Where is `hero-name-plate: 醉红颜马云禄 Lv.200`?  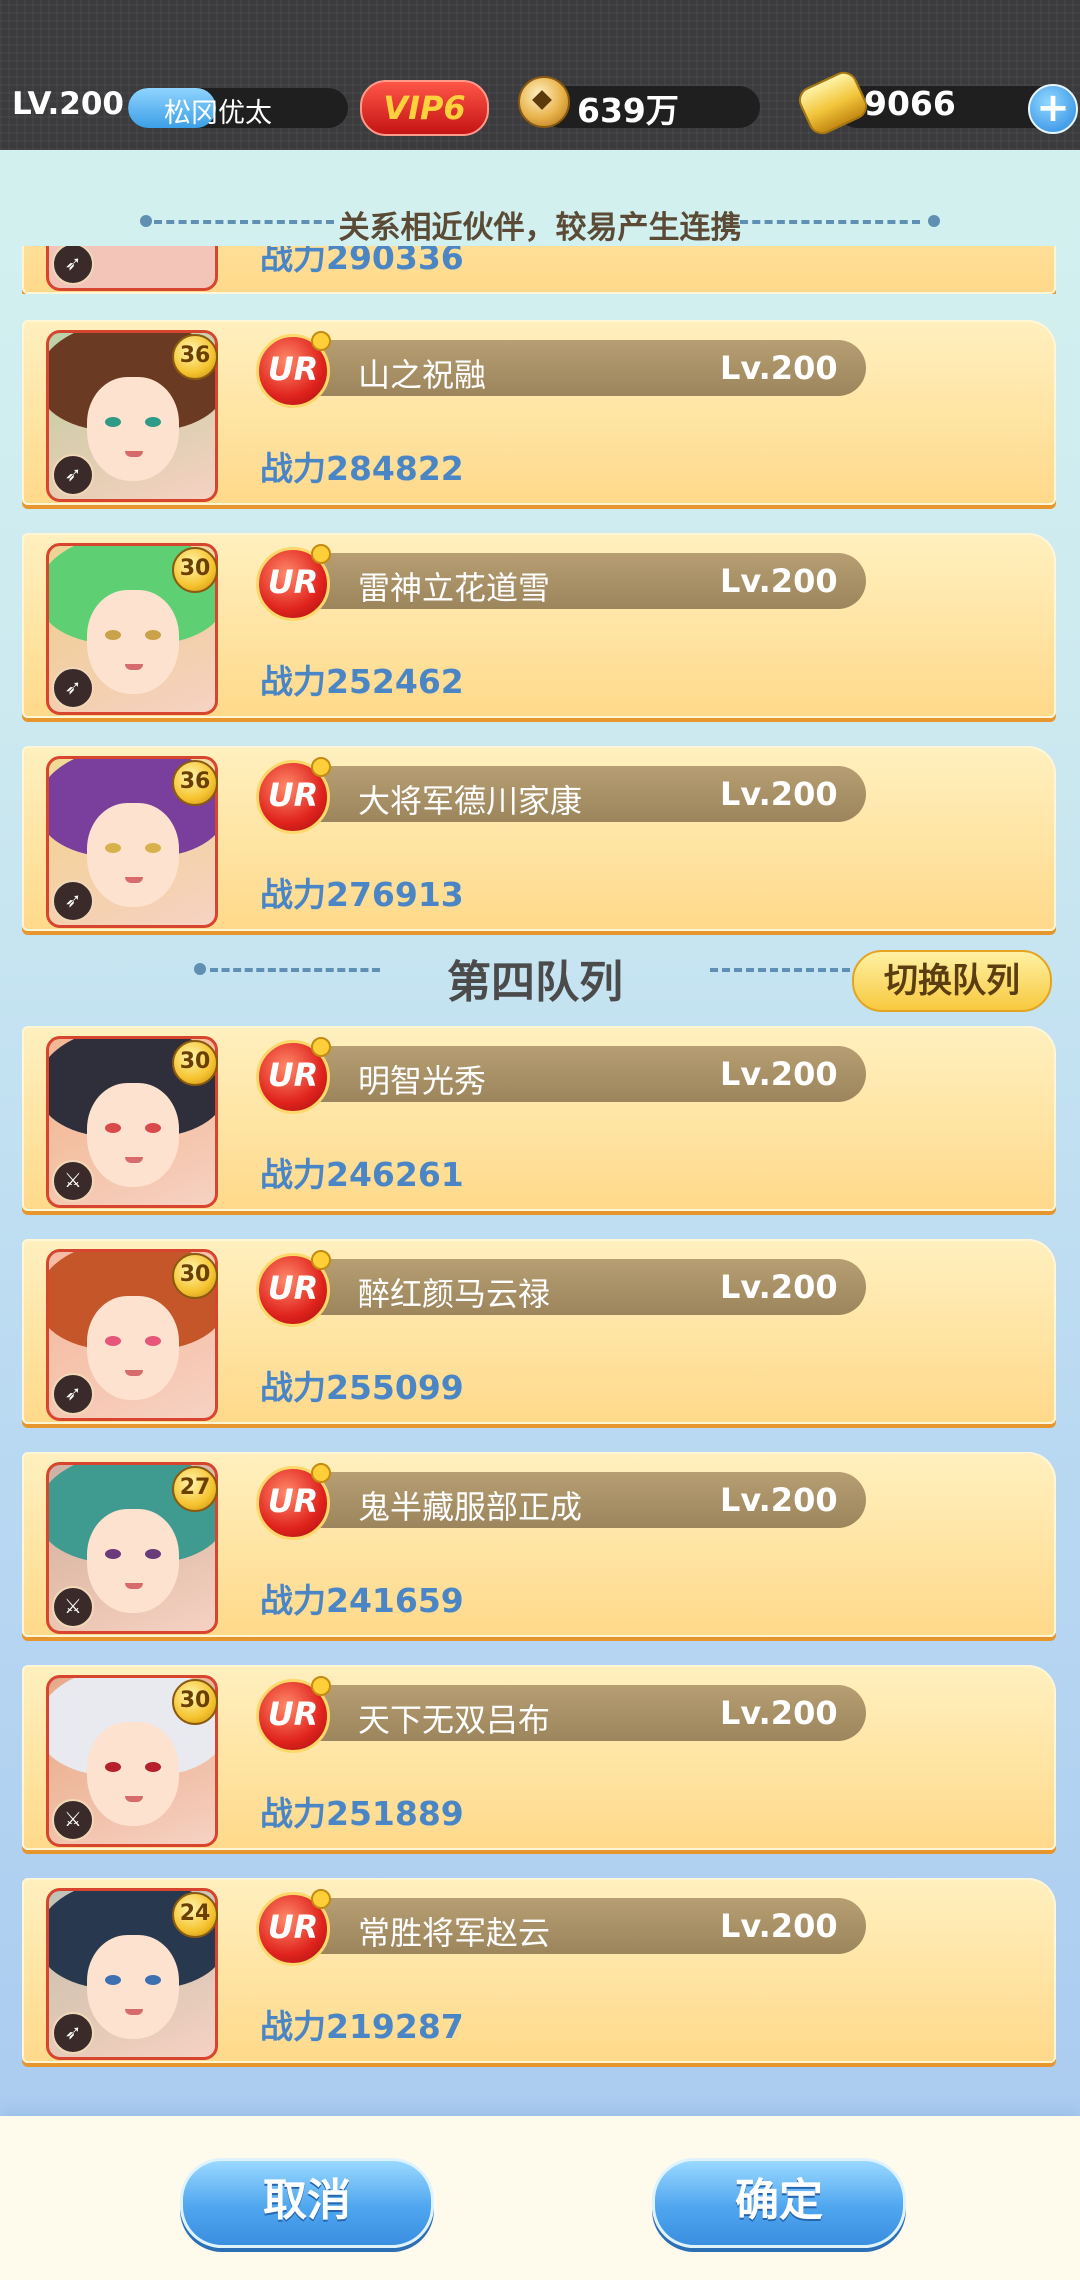
hero-name-plate: 醉红颜马云禄 Lv.200 is located at coordinates (576, 1287).